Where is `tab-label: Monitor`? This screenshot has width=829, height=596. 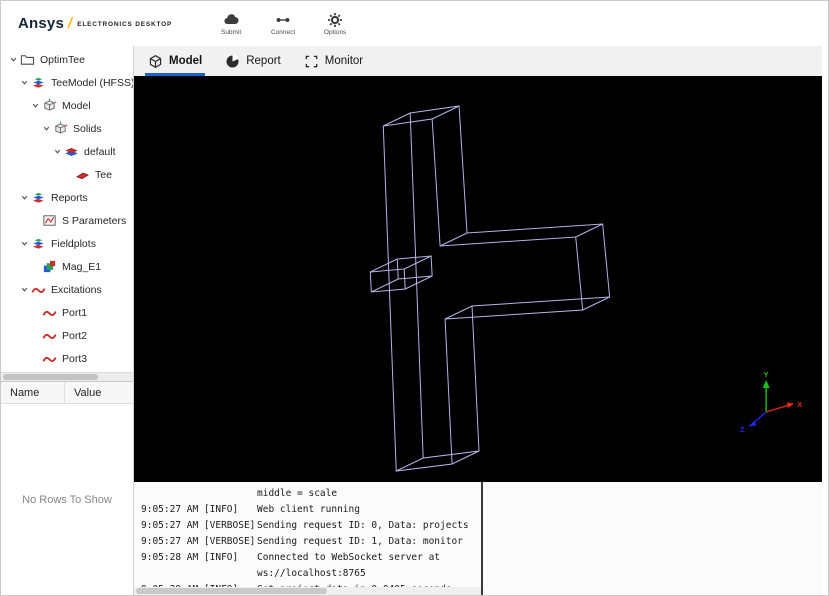
tab-label: Monitor is located at coordinates (344, 61).